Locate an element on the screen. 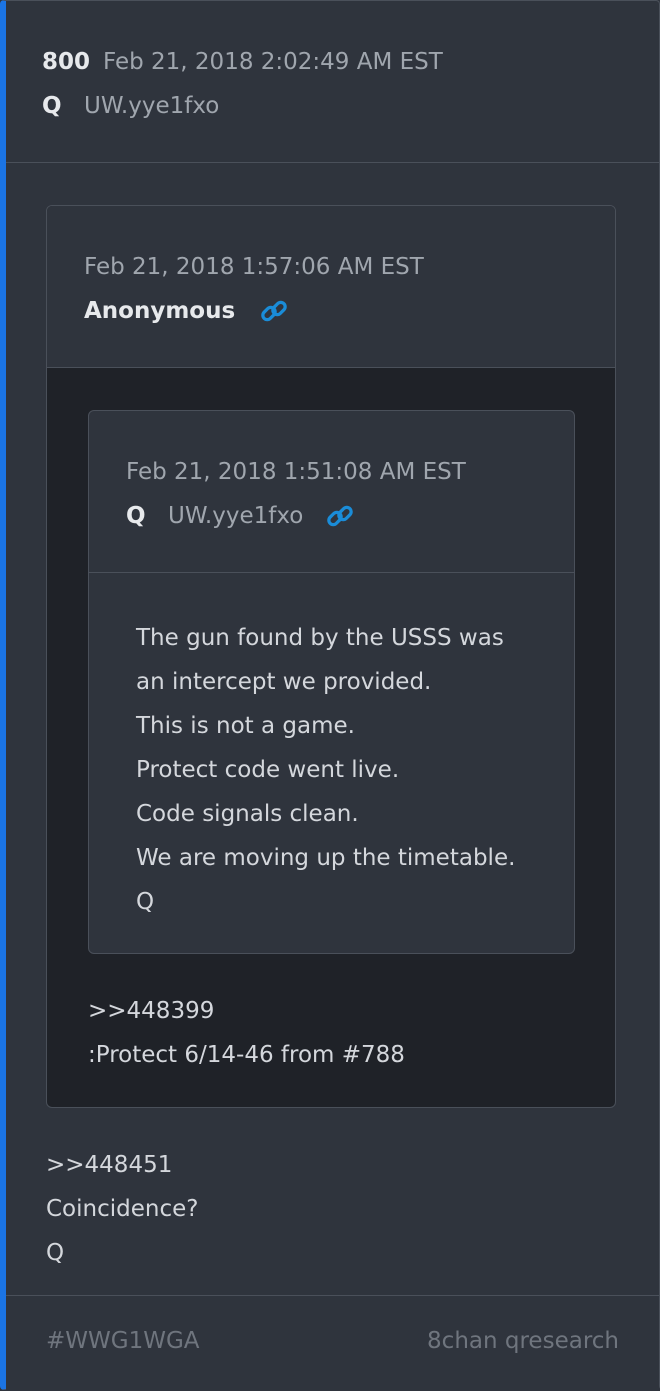 This screenshot has height=1391, width=660. body-line: We are moving up the timetable. is located at coordinates (326, 858).